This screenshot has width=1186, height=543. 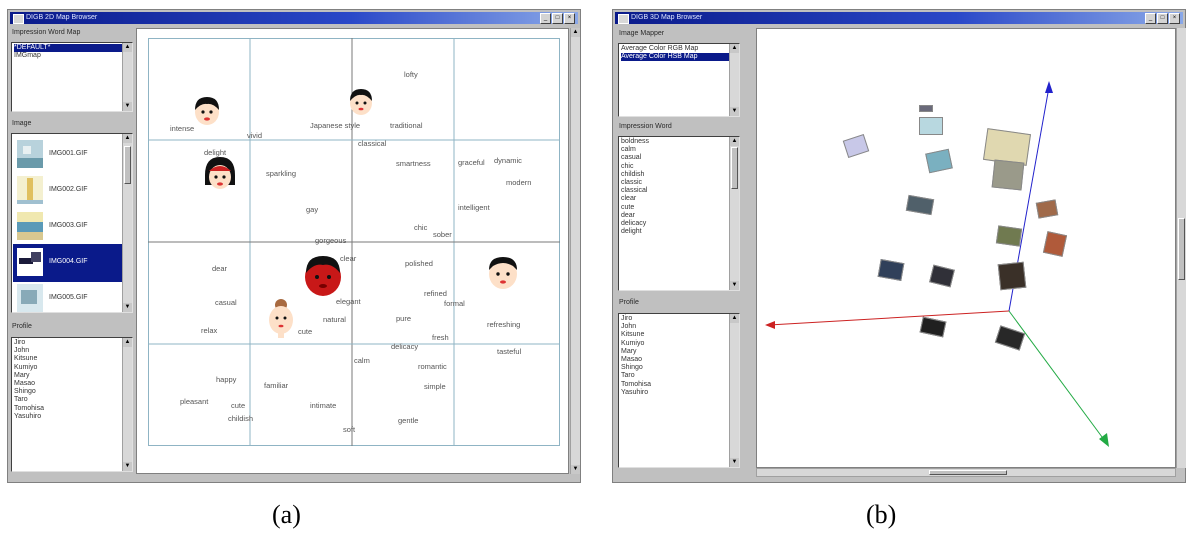 What do you see at coordinates (432, 366) in the screenshot?
I see `map-word: romantic` at bounding box center [432, 366].